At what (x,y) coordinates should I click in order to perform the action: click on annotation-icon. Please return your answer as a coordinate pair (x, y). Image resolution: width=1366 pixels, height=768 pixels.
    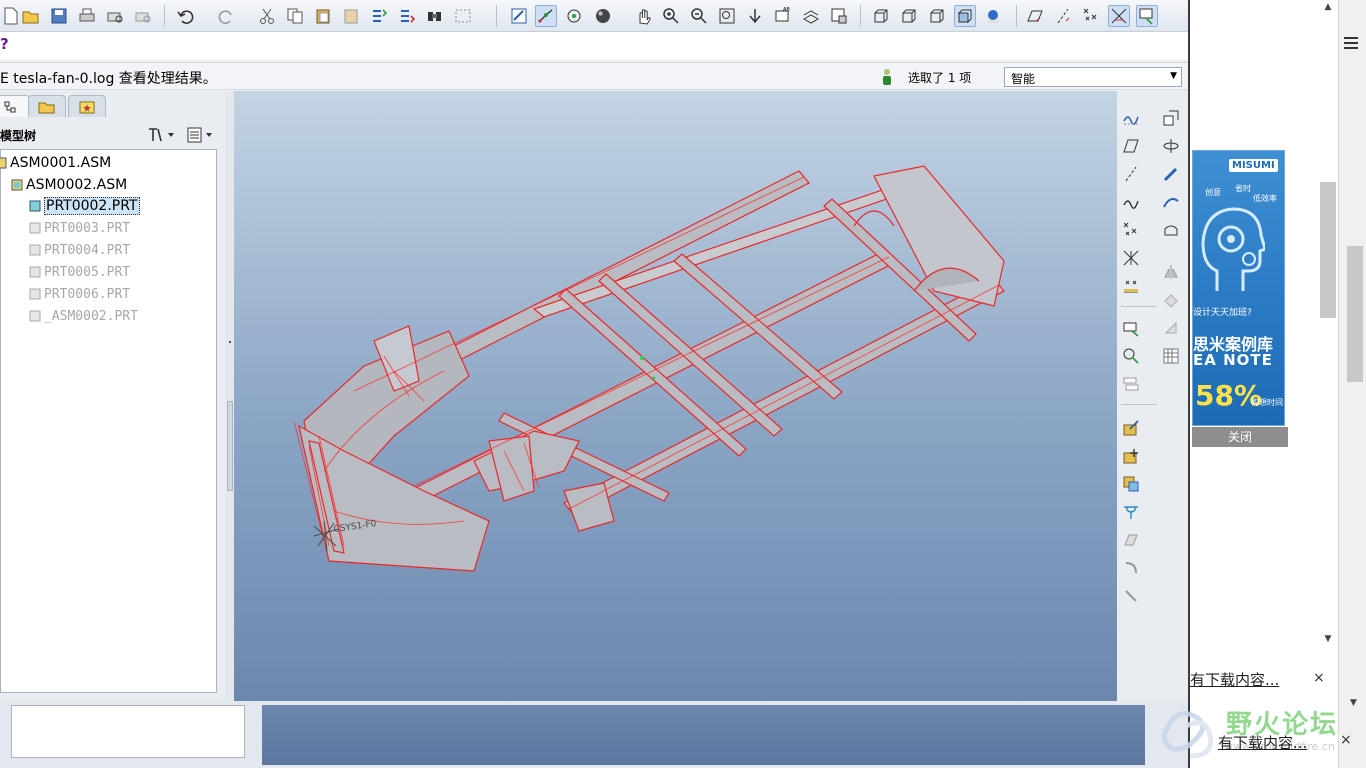
    Looking at the image, I should click on (1147, 16).